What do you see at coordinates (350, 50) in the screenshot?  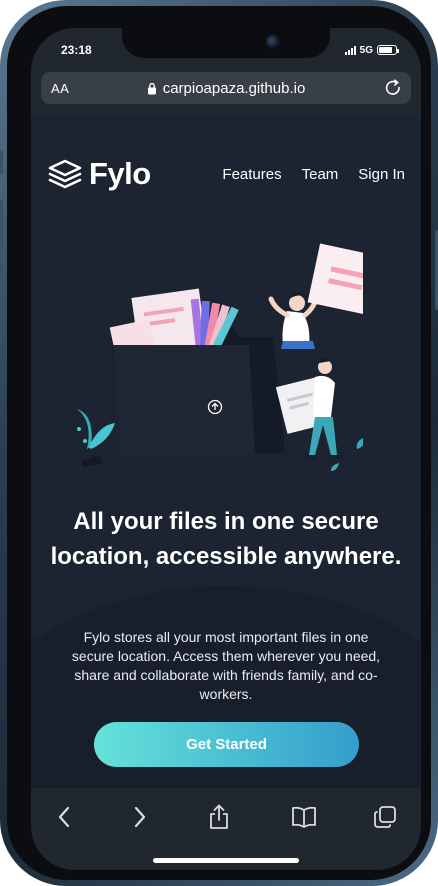 I see `signal-icon` at bounding box center [350, 50].